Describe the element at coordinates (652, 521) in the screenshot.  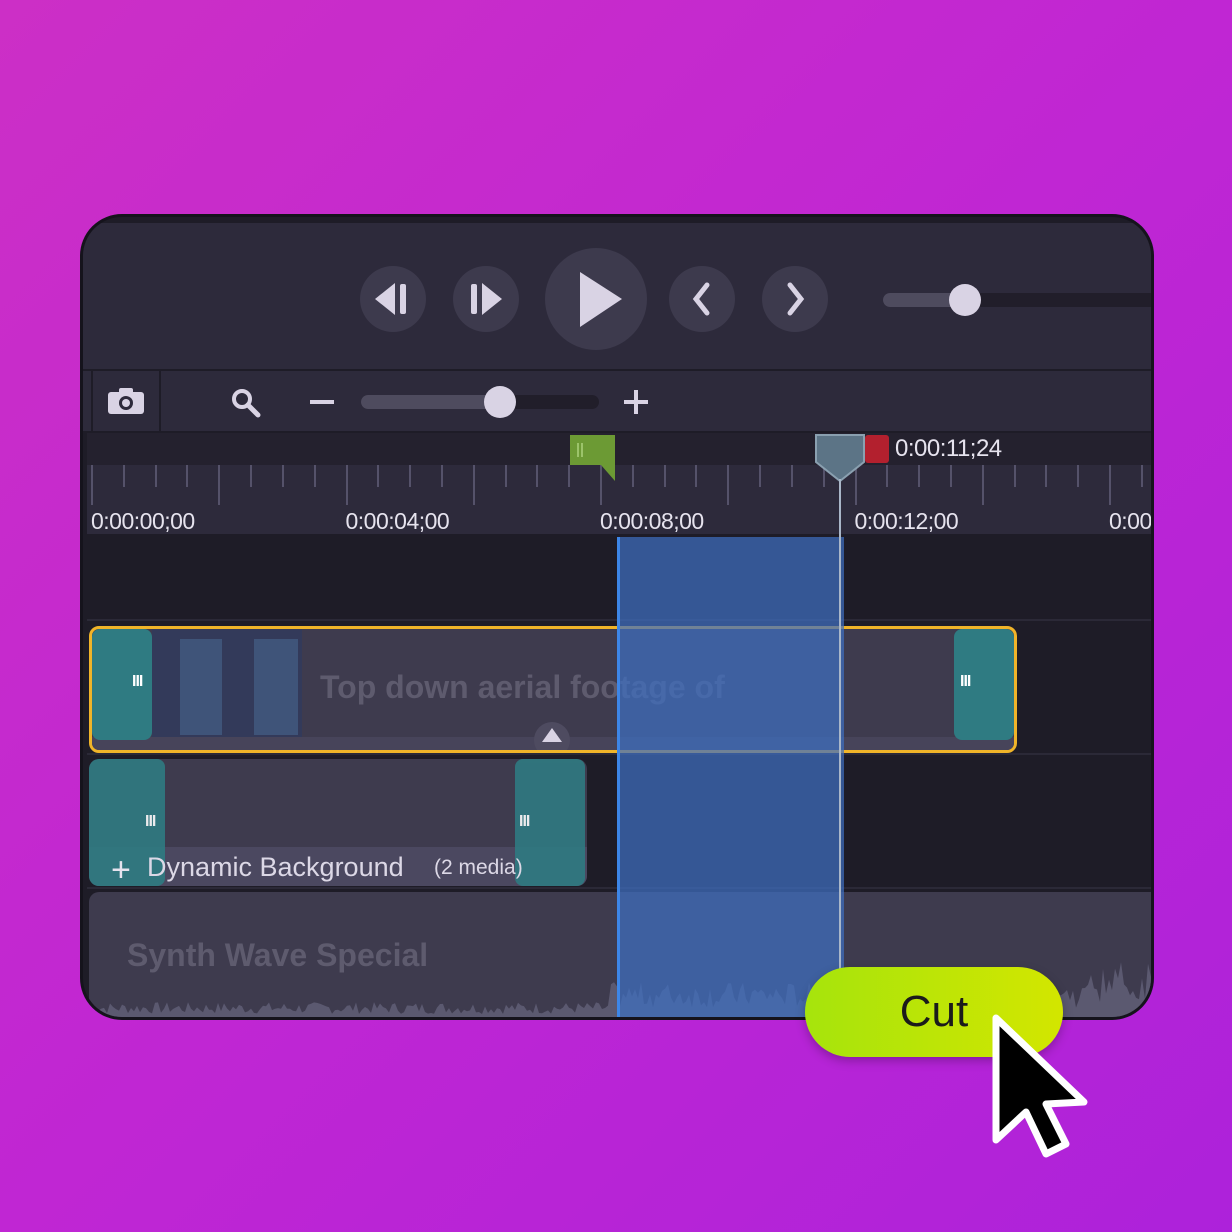
I see `ruler-label: 0:00:08;00` at that location.